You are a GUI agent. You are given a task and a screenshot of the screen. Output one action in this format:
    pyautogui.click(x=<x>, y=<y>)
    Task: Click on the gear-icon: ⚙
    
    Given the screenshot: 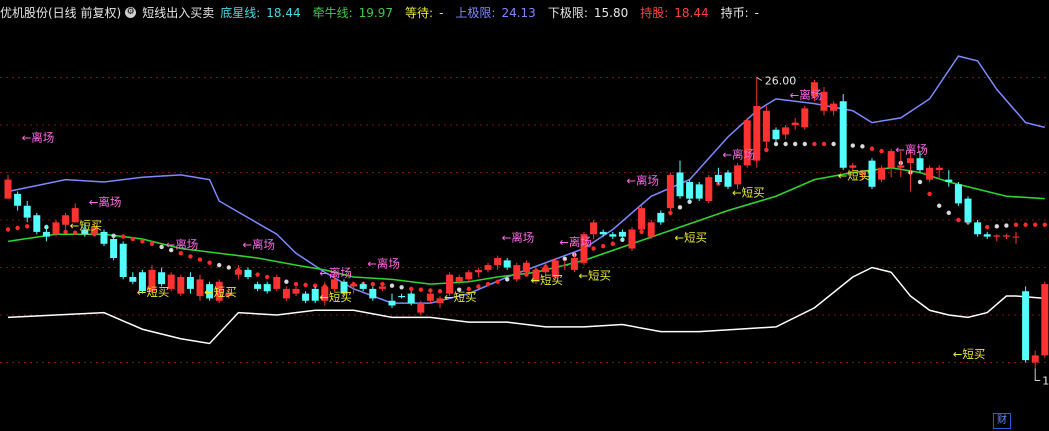 What is the action you would take?
    pyautogui.click(x=131, y=12)
    